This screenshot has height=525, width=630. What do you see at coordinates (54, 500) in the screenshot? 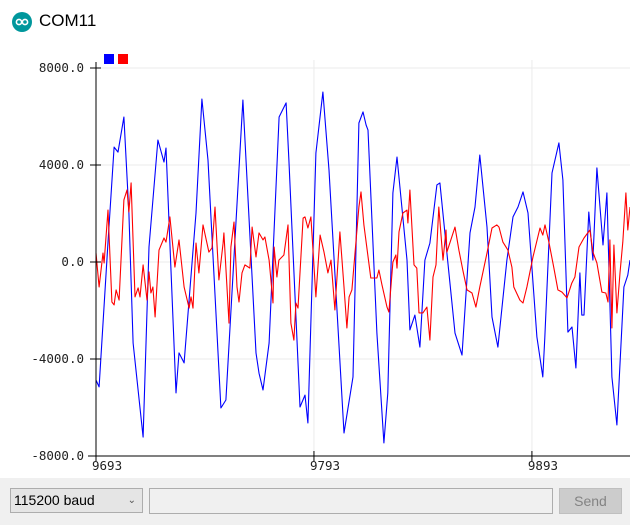
I see `baud-rate-value: 115200 baud` at bounding box center [54, 500].